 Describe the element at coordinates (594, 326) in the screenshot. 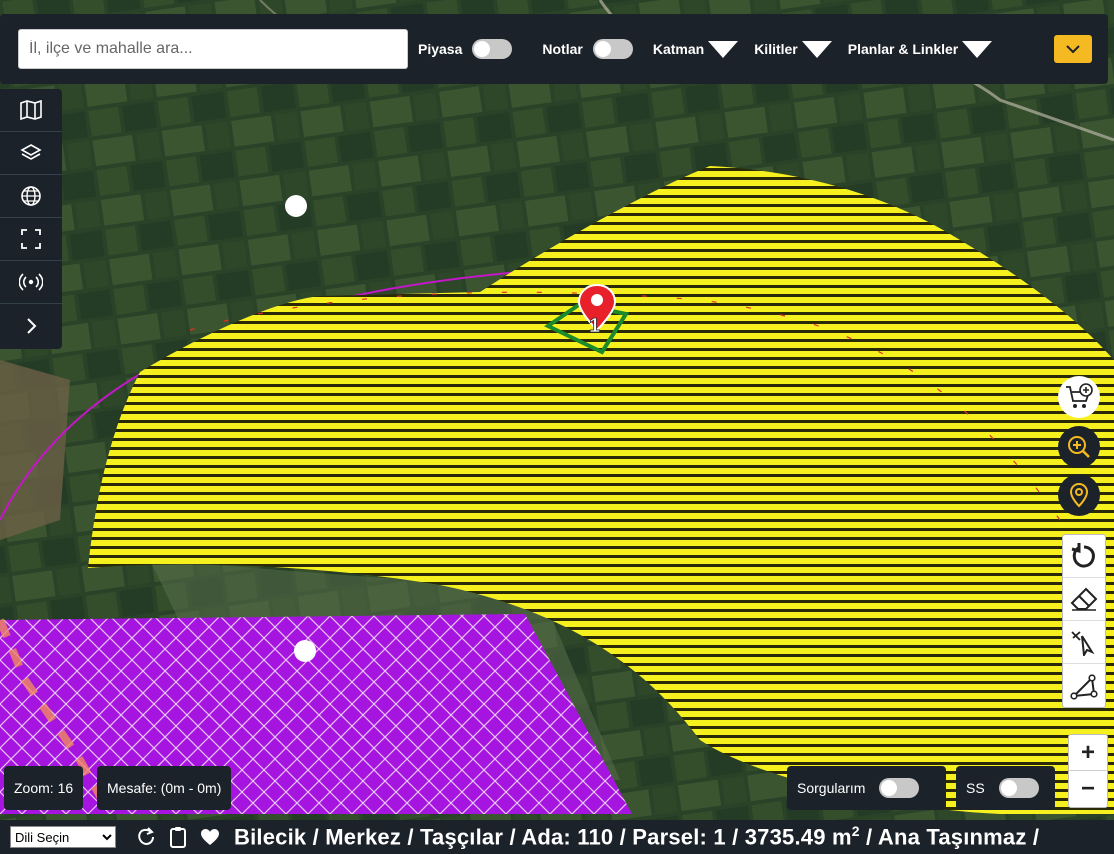

I see `marker-label: 1` at that location.